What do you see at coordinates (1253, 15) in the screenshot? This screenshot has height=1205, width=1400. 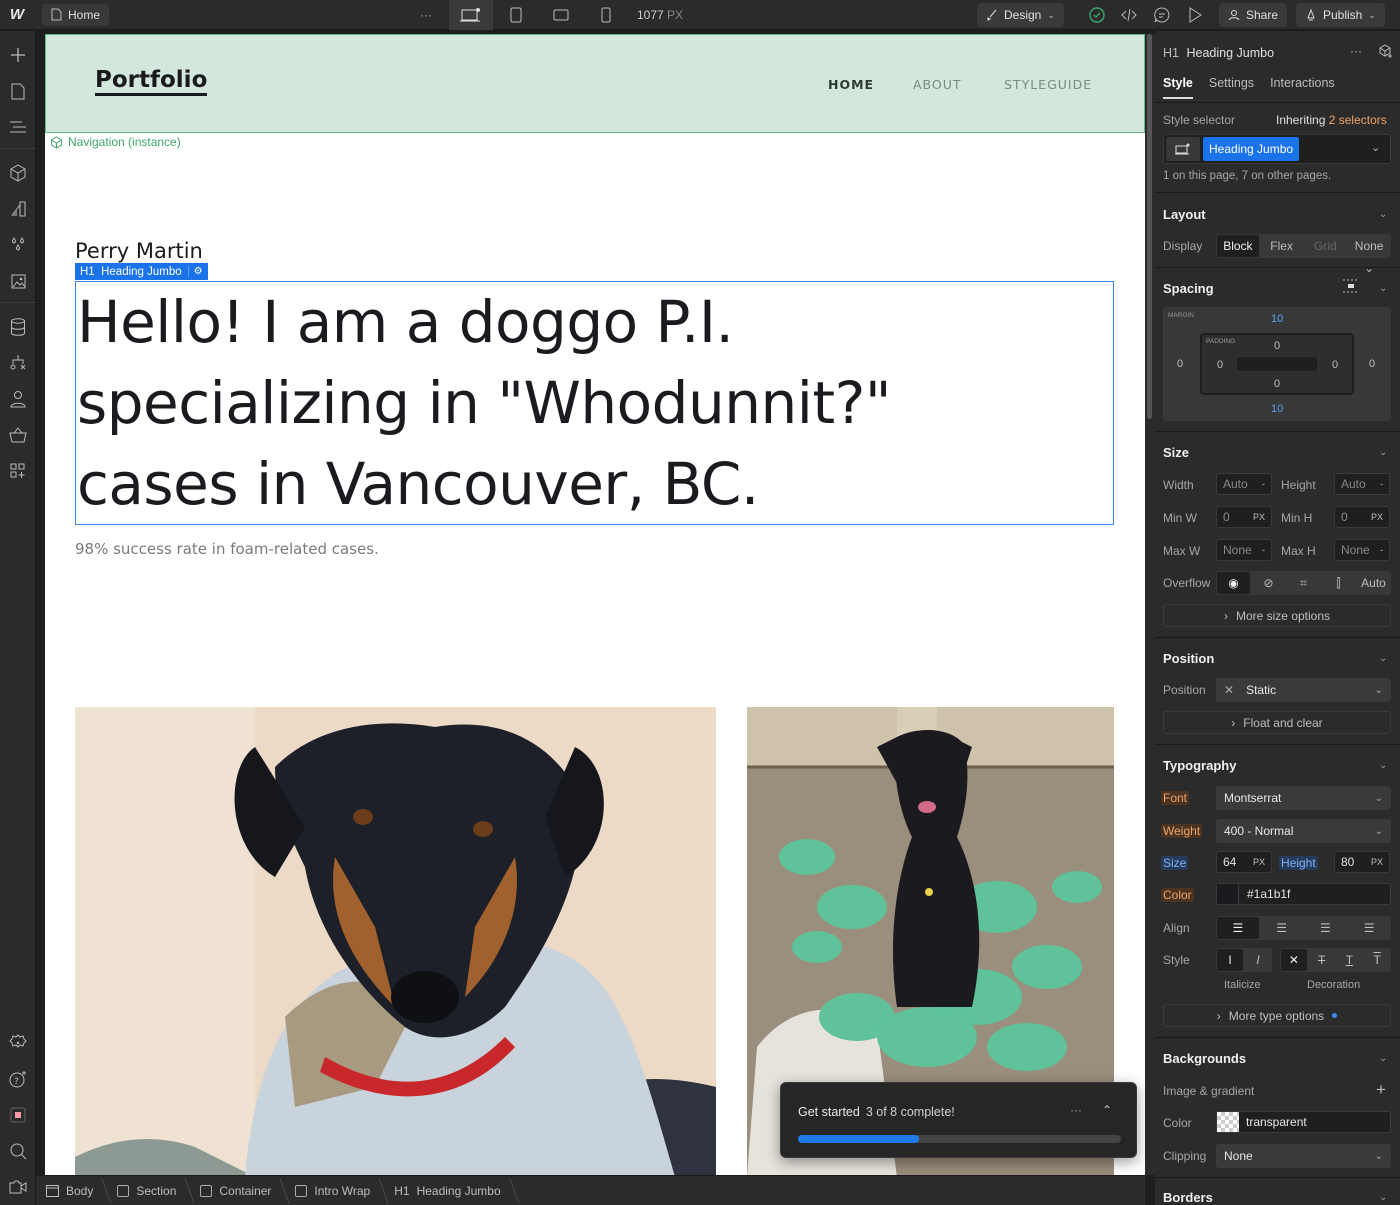 I see `share-button: Share` at bounding box center [1253, 15].